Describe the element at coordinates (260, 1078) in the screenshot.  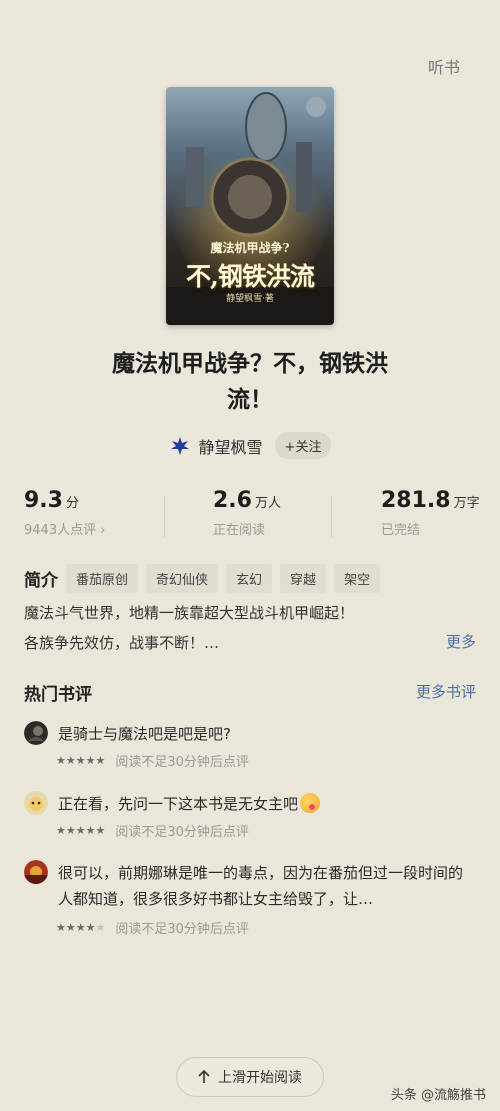
I see `swipe-label: 上滑开始阅读` at that location.